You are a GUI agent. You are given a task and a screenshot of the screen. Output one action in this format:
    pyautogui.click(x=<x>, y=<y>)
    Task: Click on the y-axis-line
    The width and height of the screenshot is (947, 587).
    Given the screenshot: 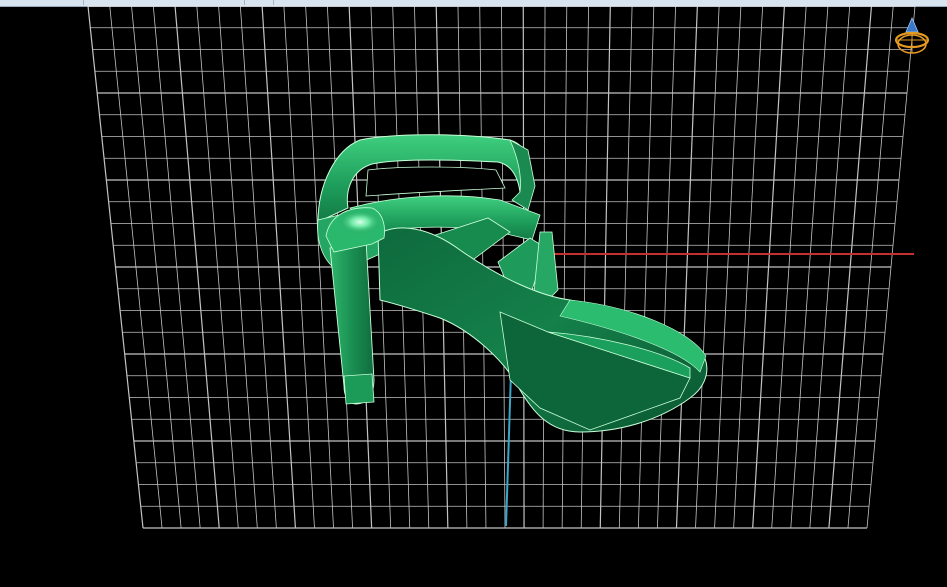 What is the action you would take?
    pyautogui.click(x=508, y=449)
    